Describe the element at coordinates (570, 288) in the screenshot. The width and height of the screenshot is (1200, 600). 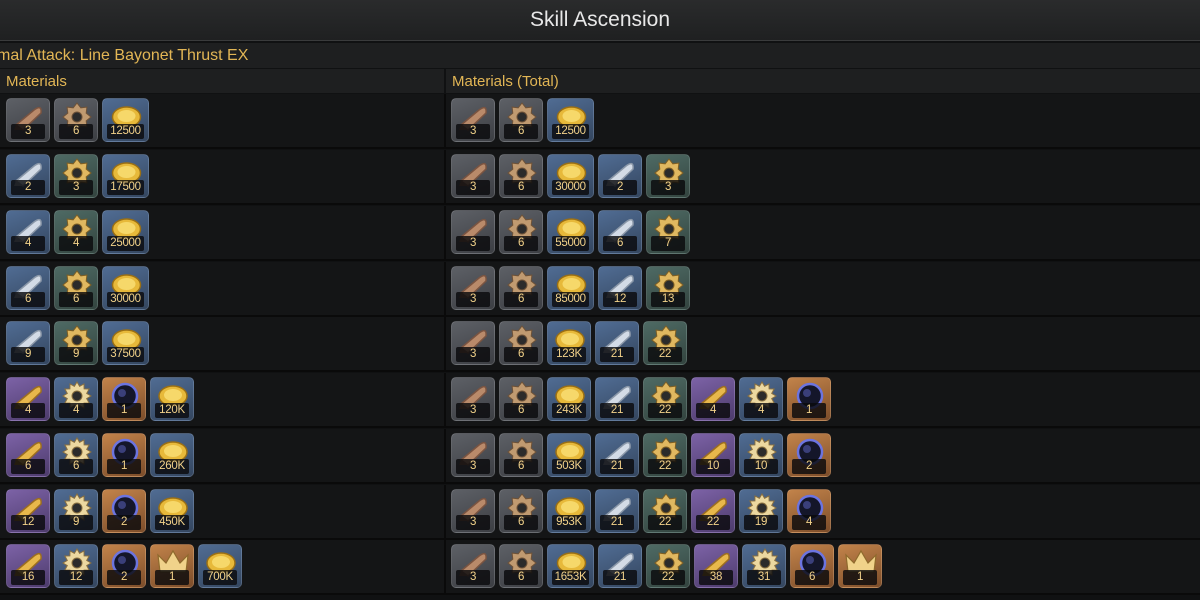
I see `material-tile: 85000` at that location.